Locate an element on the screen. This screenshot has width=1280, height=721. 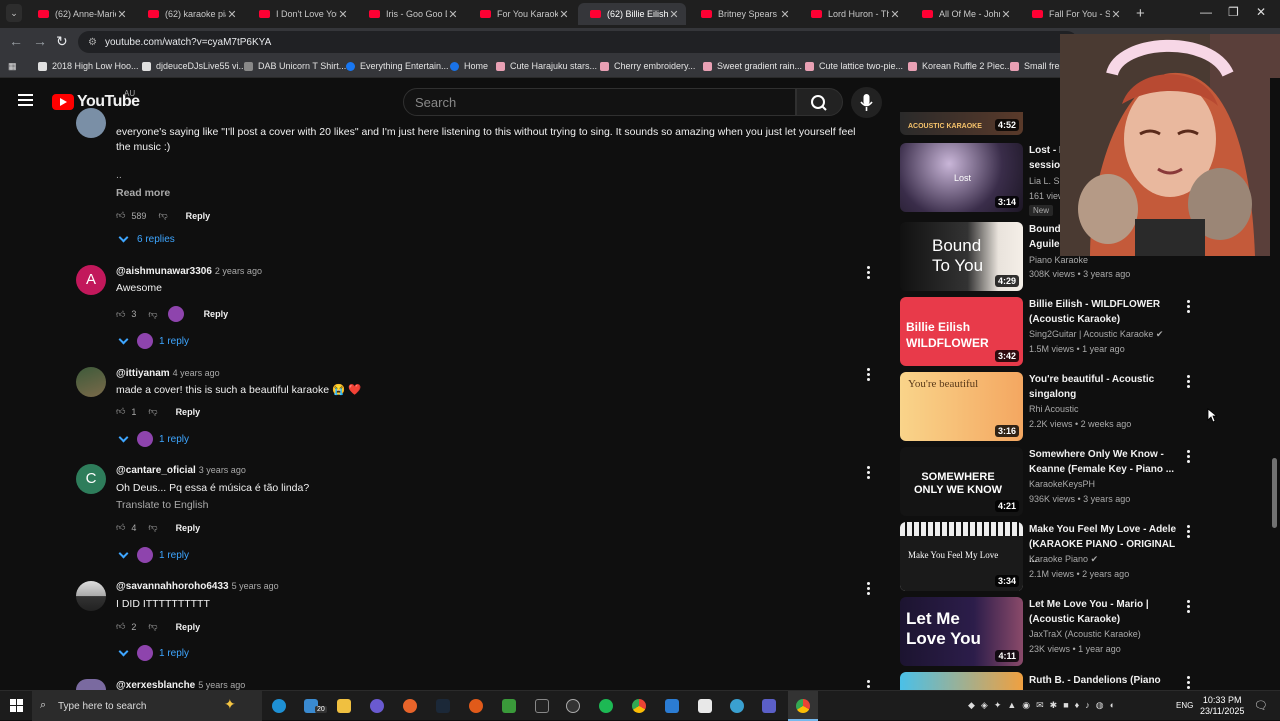
notifications-icon: 🗨︎ is located at coordinates (1261, 705).